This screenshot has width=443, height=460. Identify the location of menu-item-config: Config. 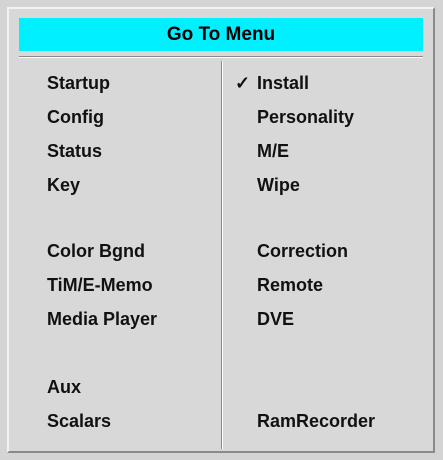
(75, 117).